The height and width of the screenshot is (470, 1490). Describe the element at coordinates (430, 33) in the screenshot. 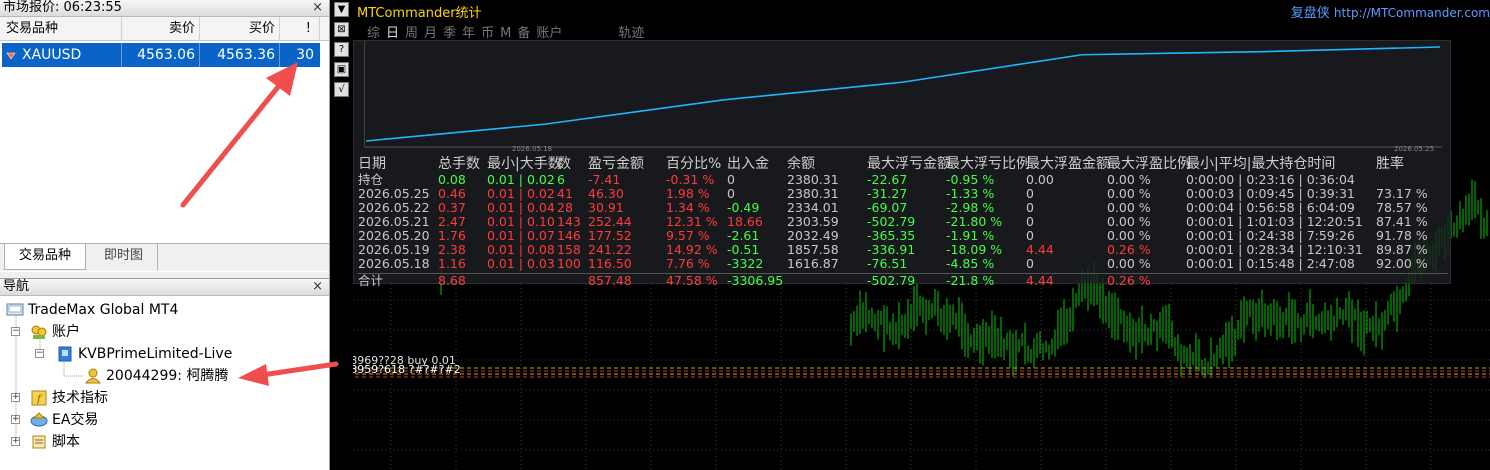

I see `mtc-tab-3: 月` at that location.